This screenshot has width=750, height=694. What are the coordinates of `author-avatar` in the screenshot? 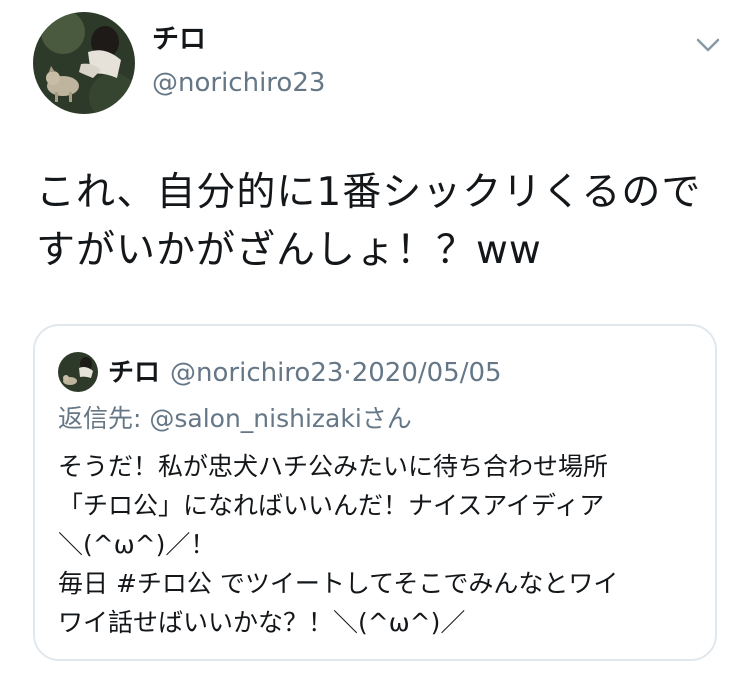 It's located at (84, 63).